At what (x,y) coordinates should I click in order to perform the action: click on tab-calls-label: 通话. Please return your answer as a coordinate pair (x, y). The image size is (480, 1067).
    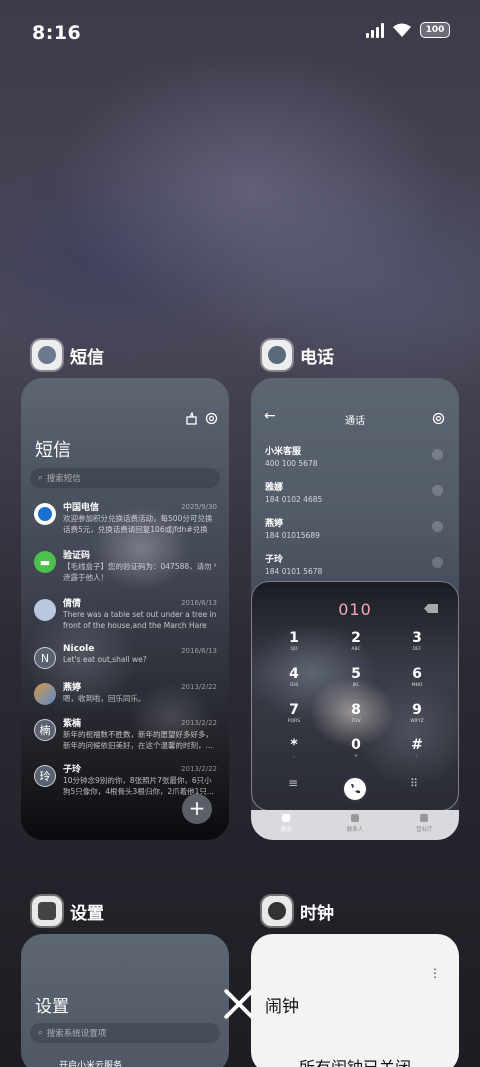
    Looking at the image, I should click on (286, 830).